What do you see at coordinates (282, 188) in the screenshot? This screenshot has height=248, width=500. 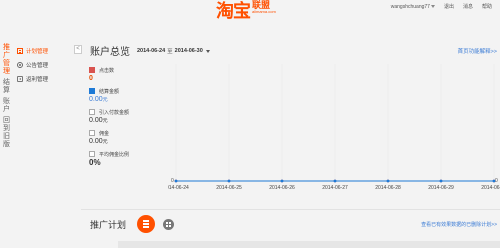 I see `x-tick-label: 2014-06-26` at bounding box center [282, 188].